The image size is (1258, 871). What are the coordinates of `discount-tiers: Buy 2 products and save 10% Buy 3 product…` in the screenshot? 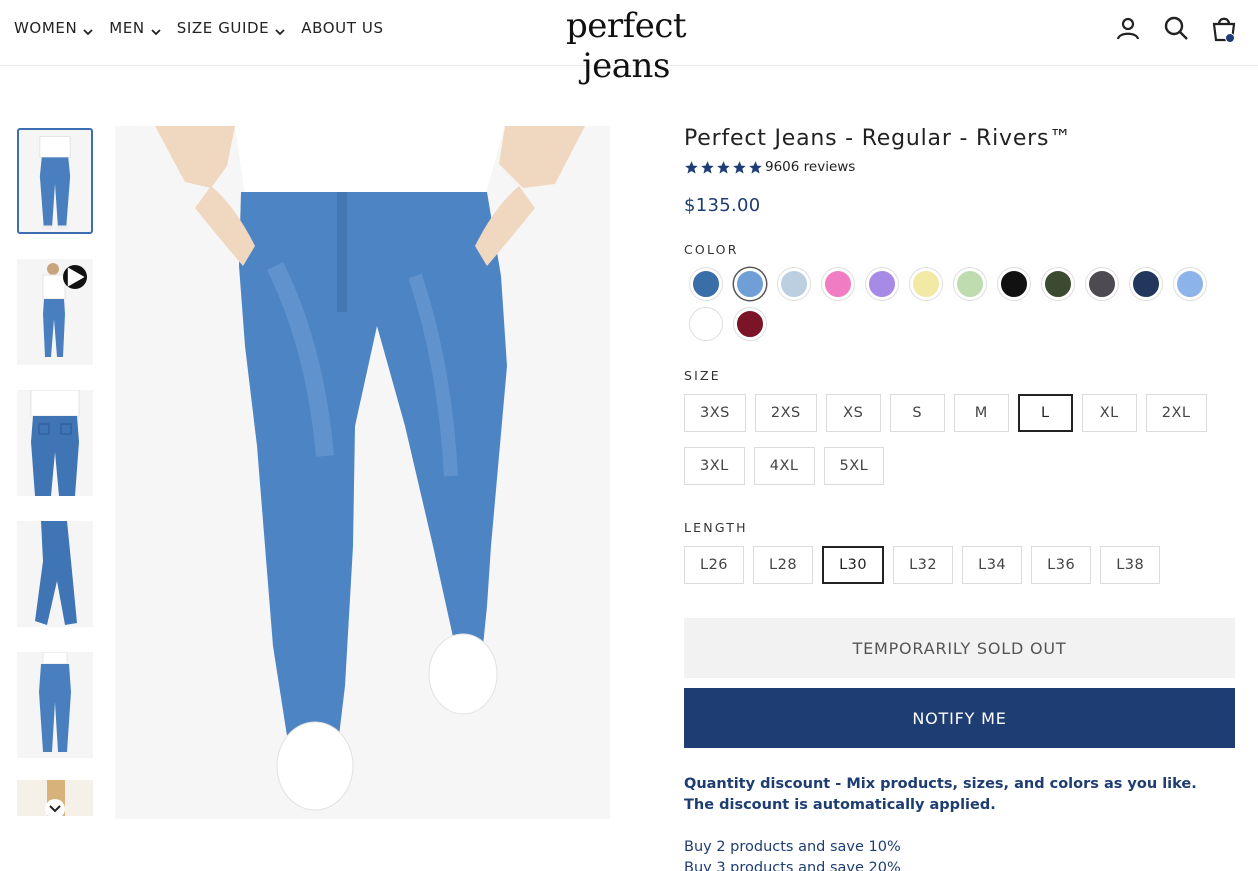 It's located at (959, 854).